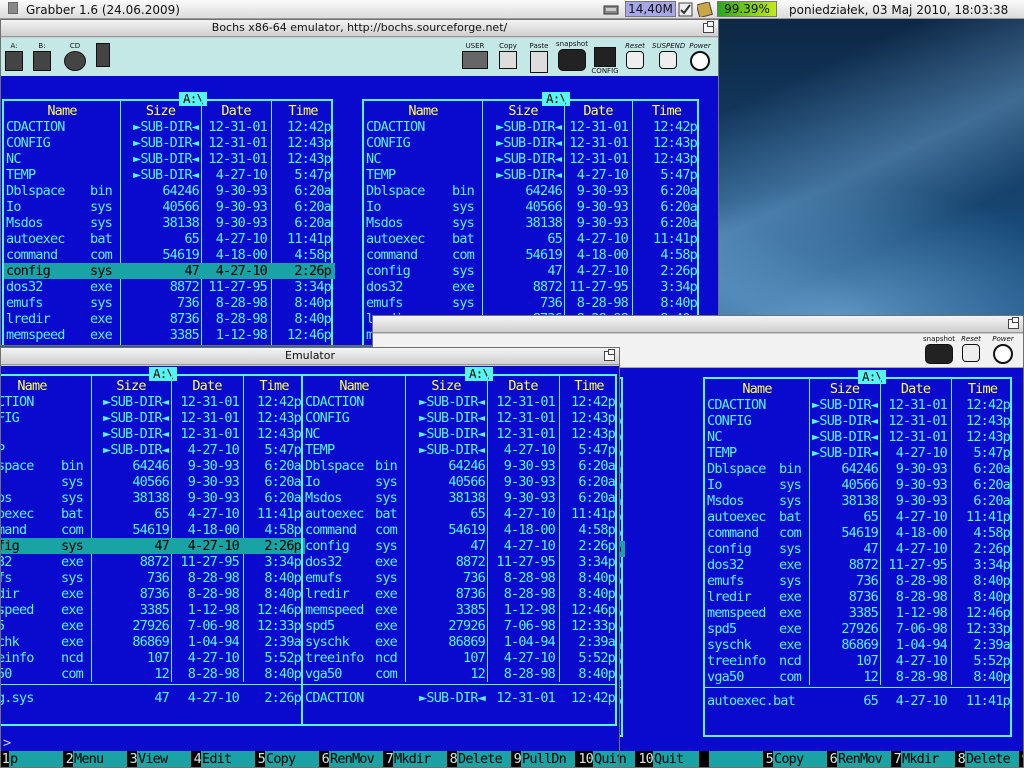 The image size is (1024, 768). Describe the element at coordinates (103, 54) in the screenshot. I see `network-icon` at that location.